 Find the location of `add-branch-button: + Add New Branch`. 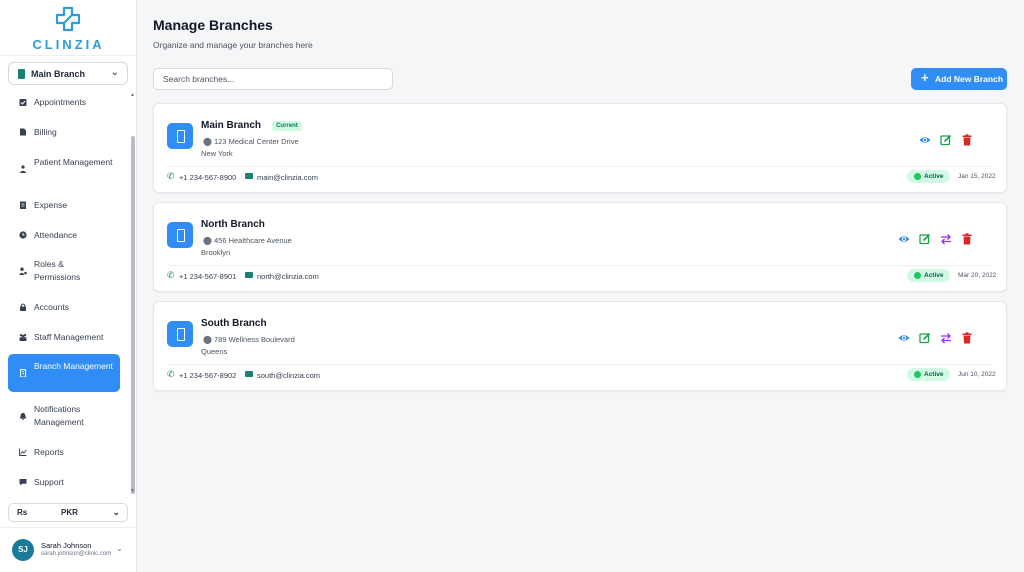

add-branch-button: + Add New Branch is located at coordinates (959, 79).